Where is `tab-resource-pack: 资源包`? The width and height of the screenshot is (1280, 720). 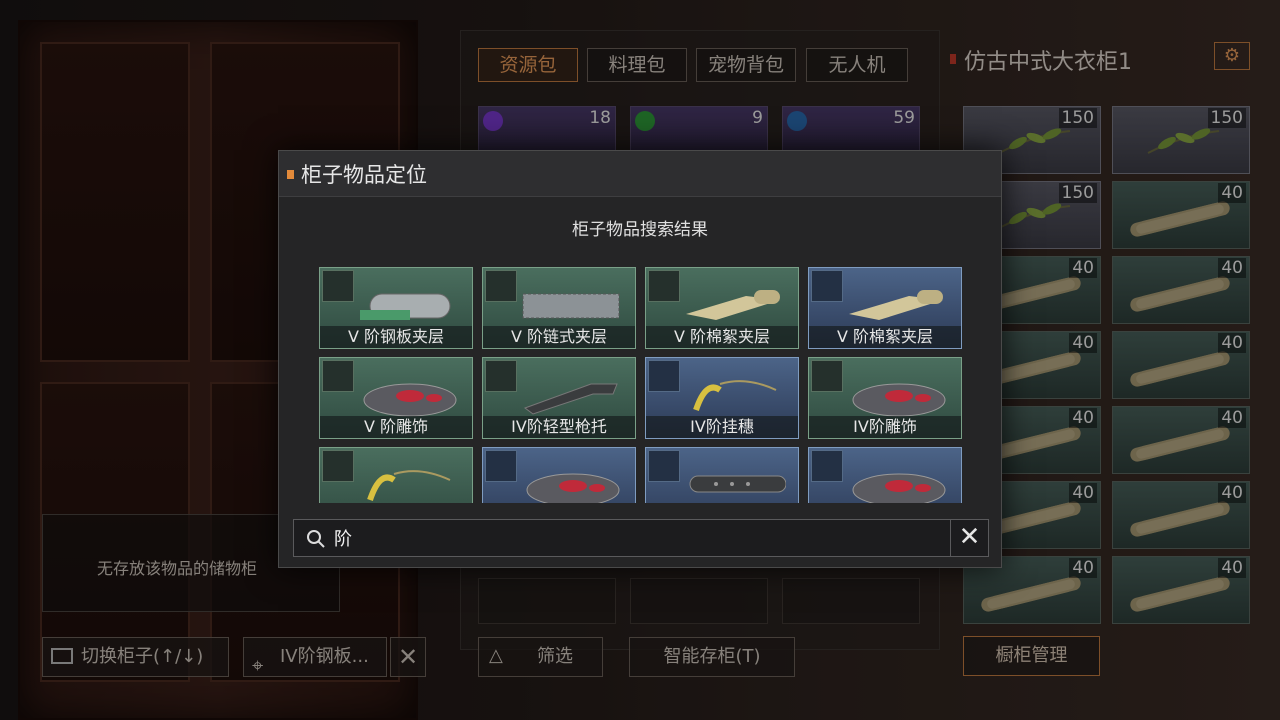
tab-resource-pack: 资源包 is located at coordinates (528, 65).